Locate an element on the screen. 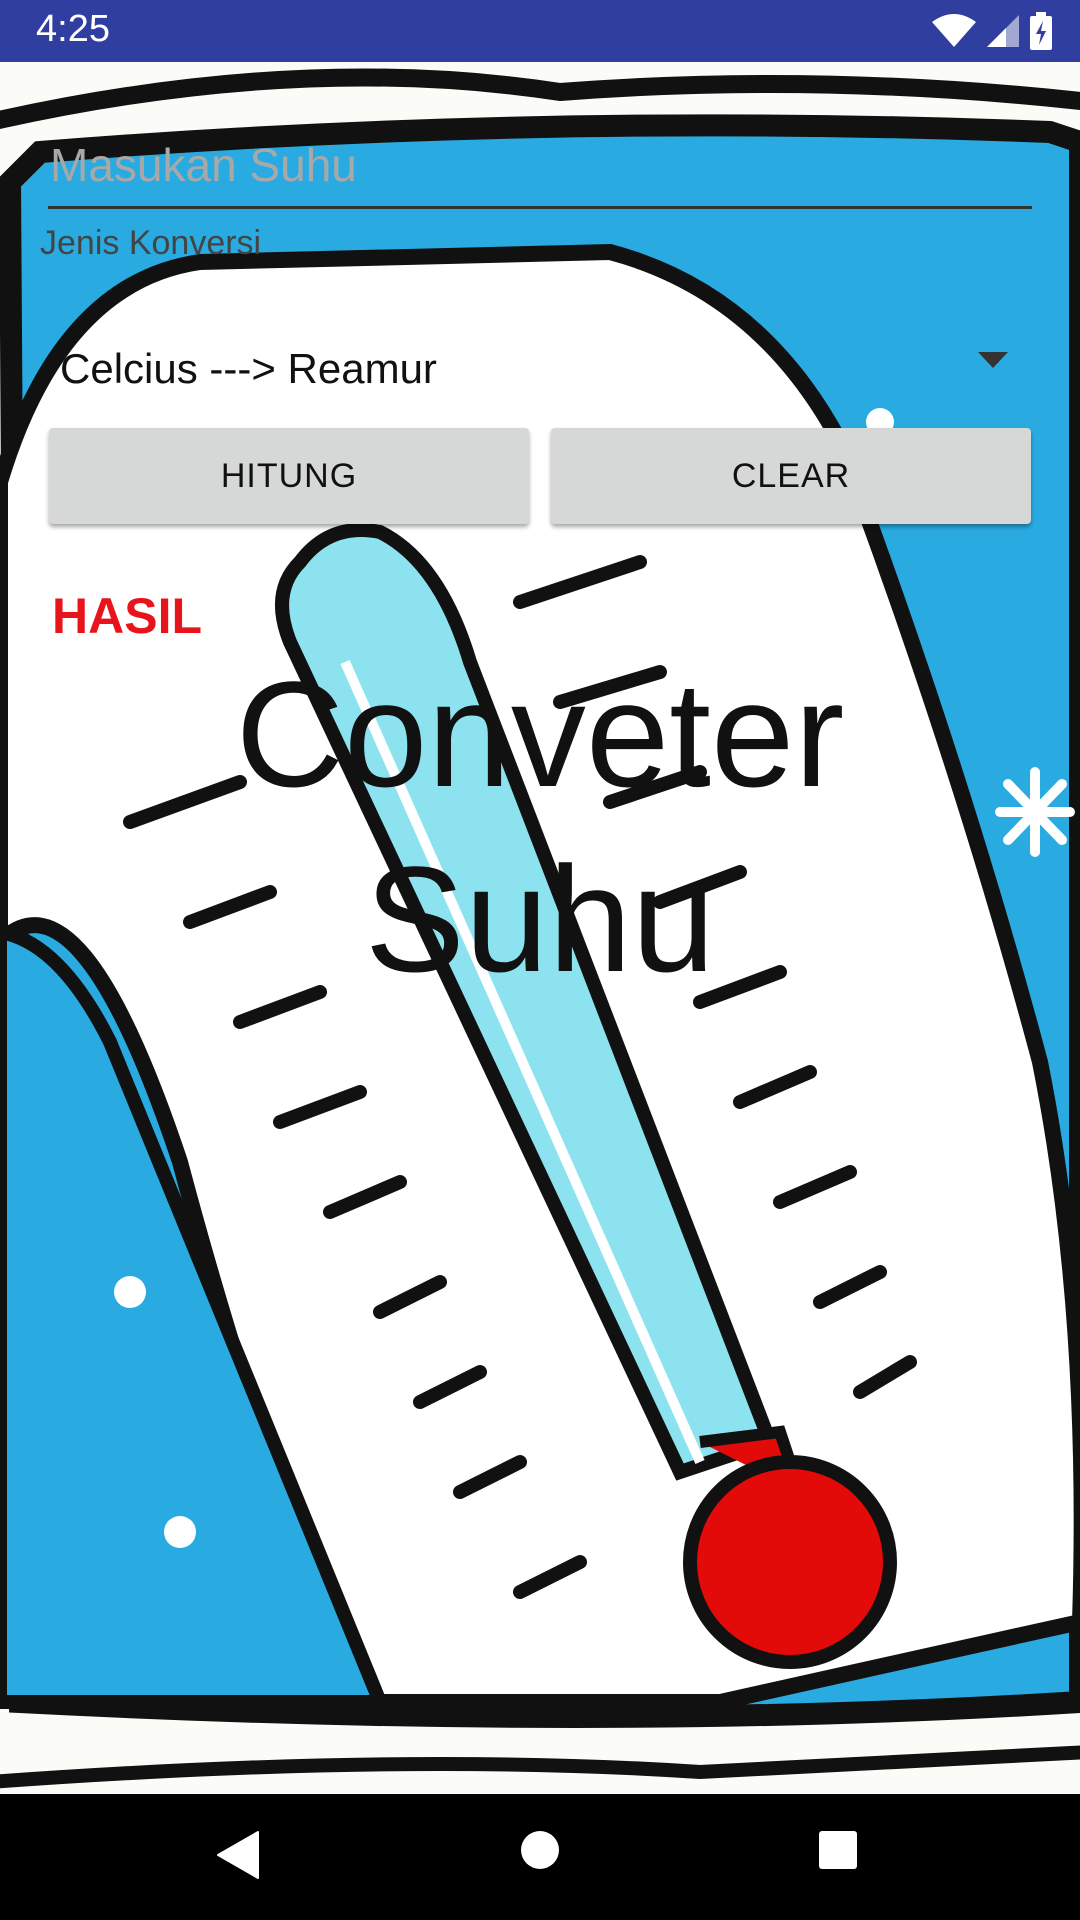 The width and height of the screenshot is (1080, 1920). navigation-bar is located at coordinates (540, 1857).